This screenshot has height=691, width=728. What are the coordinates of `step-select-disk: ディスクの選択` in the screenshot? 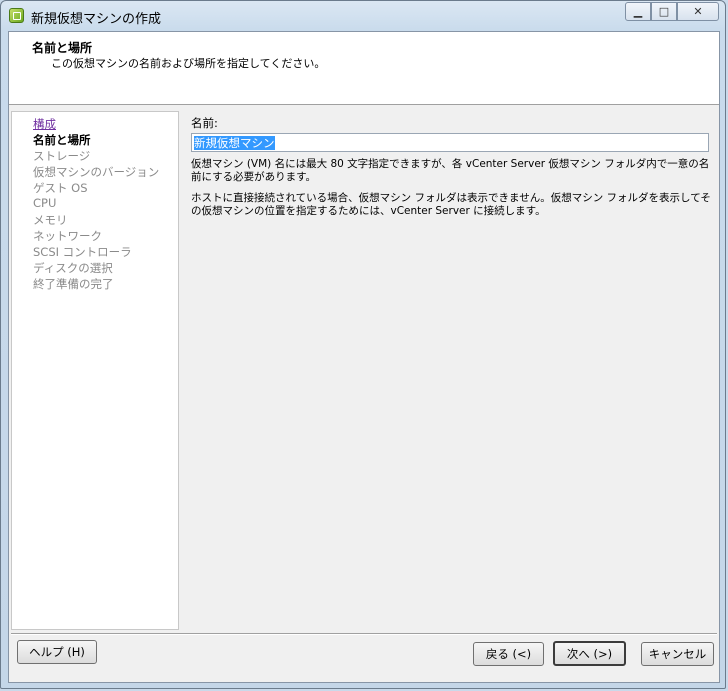 It's located at (73, 268).